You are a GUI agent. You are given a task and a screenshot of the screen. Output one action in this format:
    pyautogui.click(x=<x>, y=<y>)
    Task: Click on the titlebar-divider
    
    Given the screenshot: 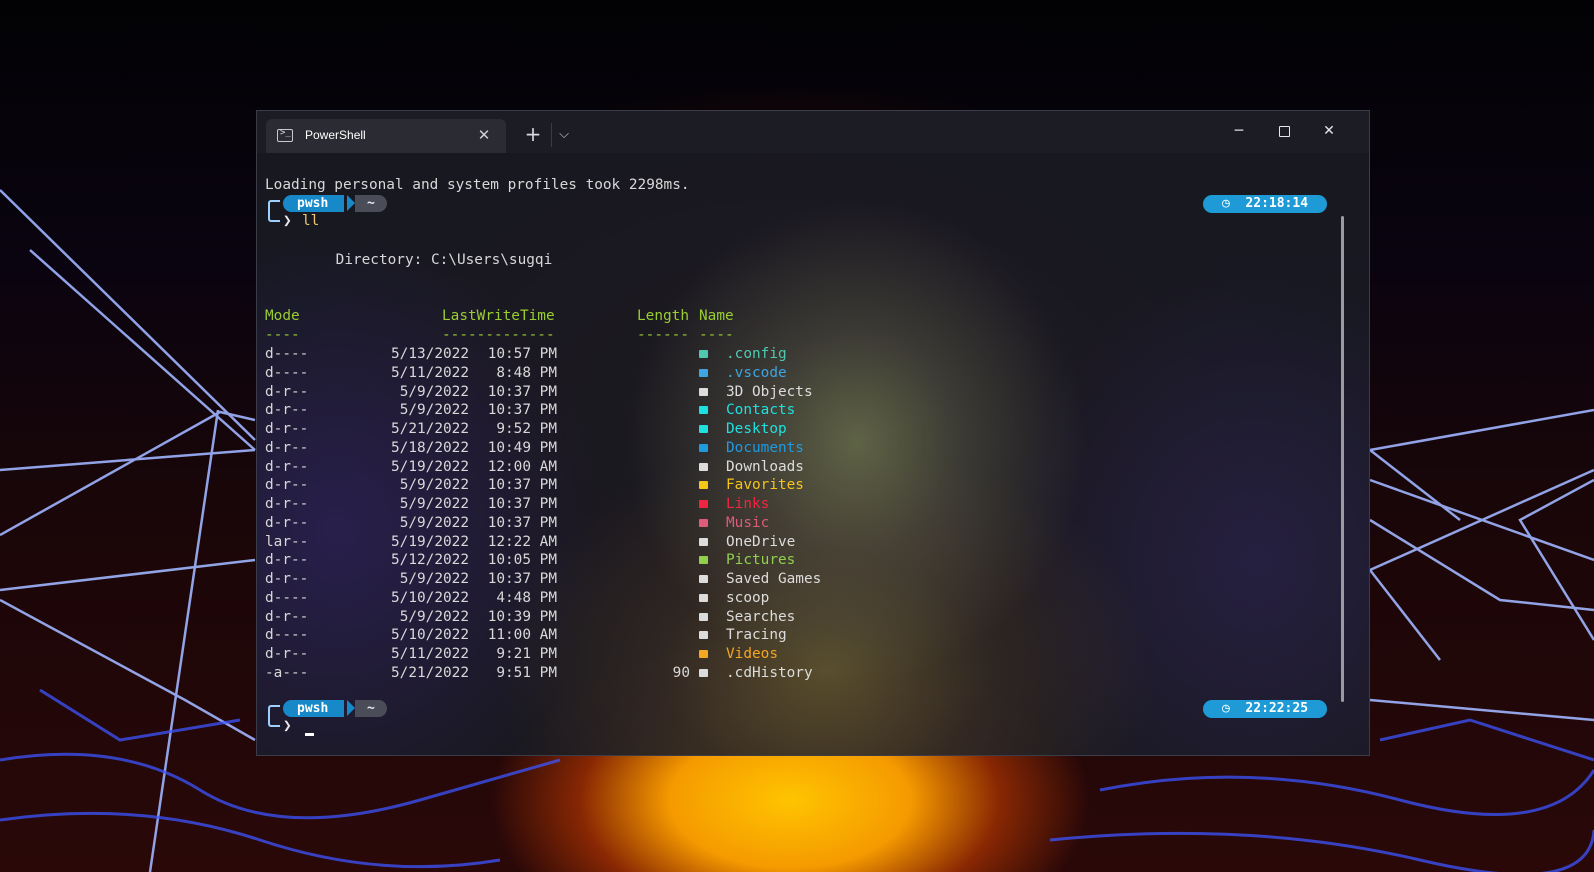 What is the action you would take?
    pyautogui.click(x=551, y=135)
    